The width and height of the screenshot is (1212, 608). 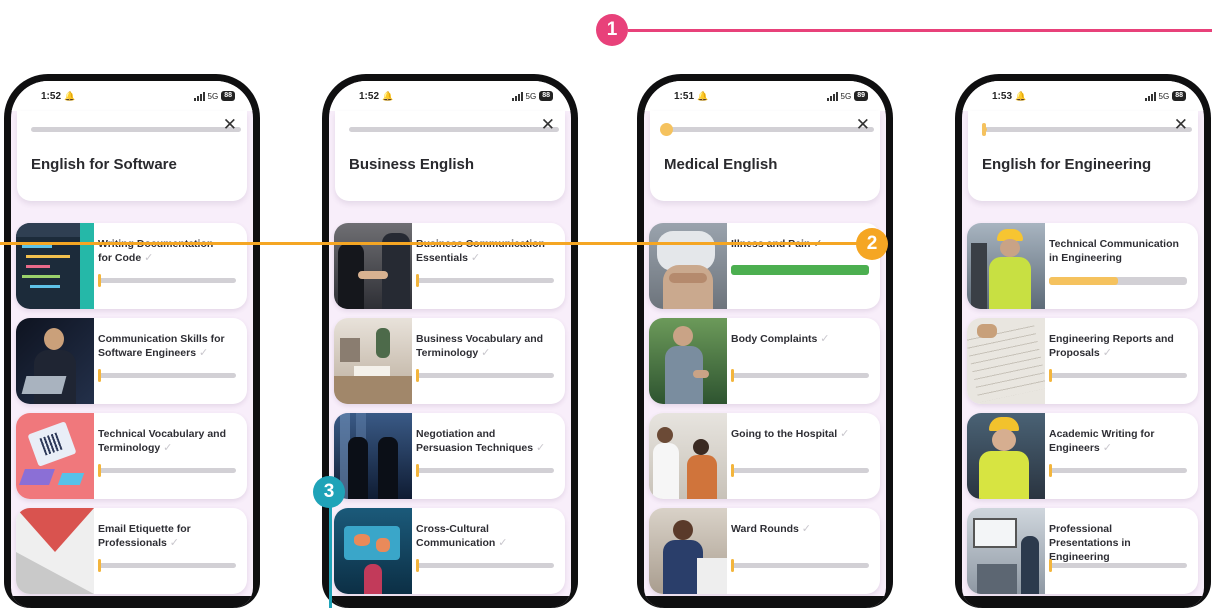 I want to click on stomach-pain-image, so click(x=688, y=266).